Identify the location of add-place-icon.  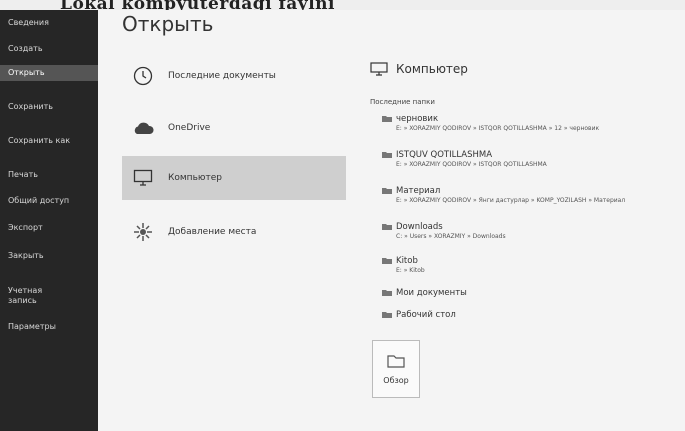
(143, 232).